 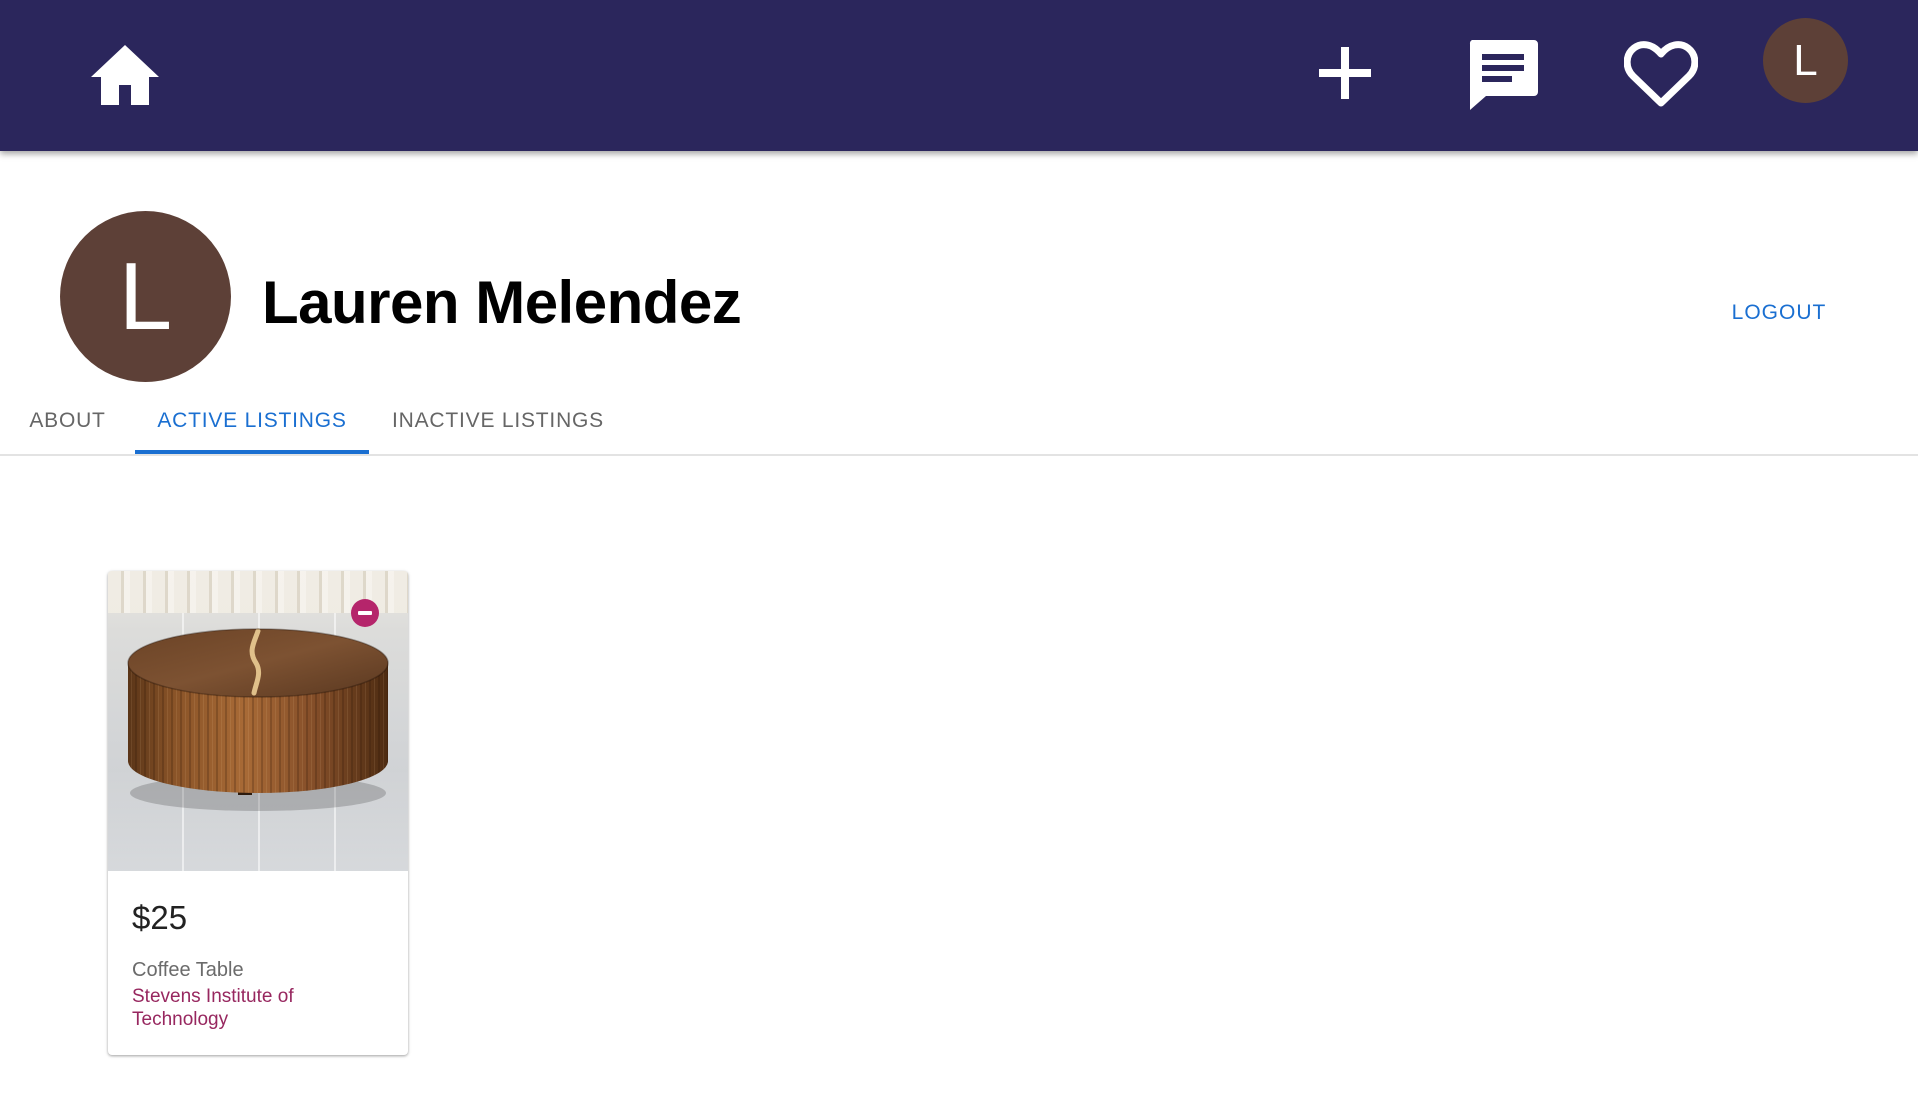 I want to click on active-tab-indicator, so click(x=252, y=452).